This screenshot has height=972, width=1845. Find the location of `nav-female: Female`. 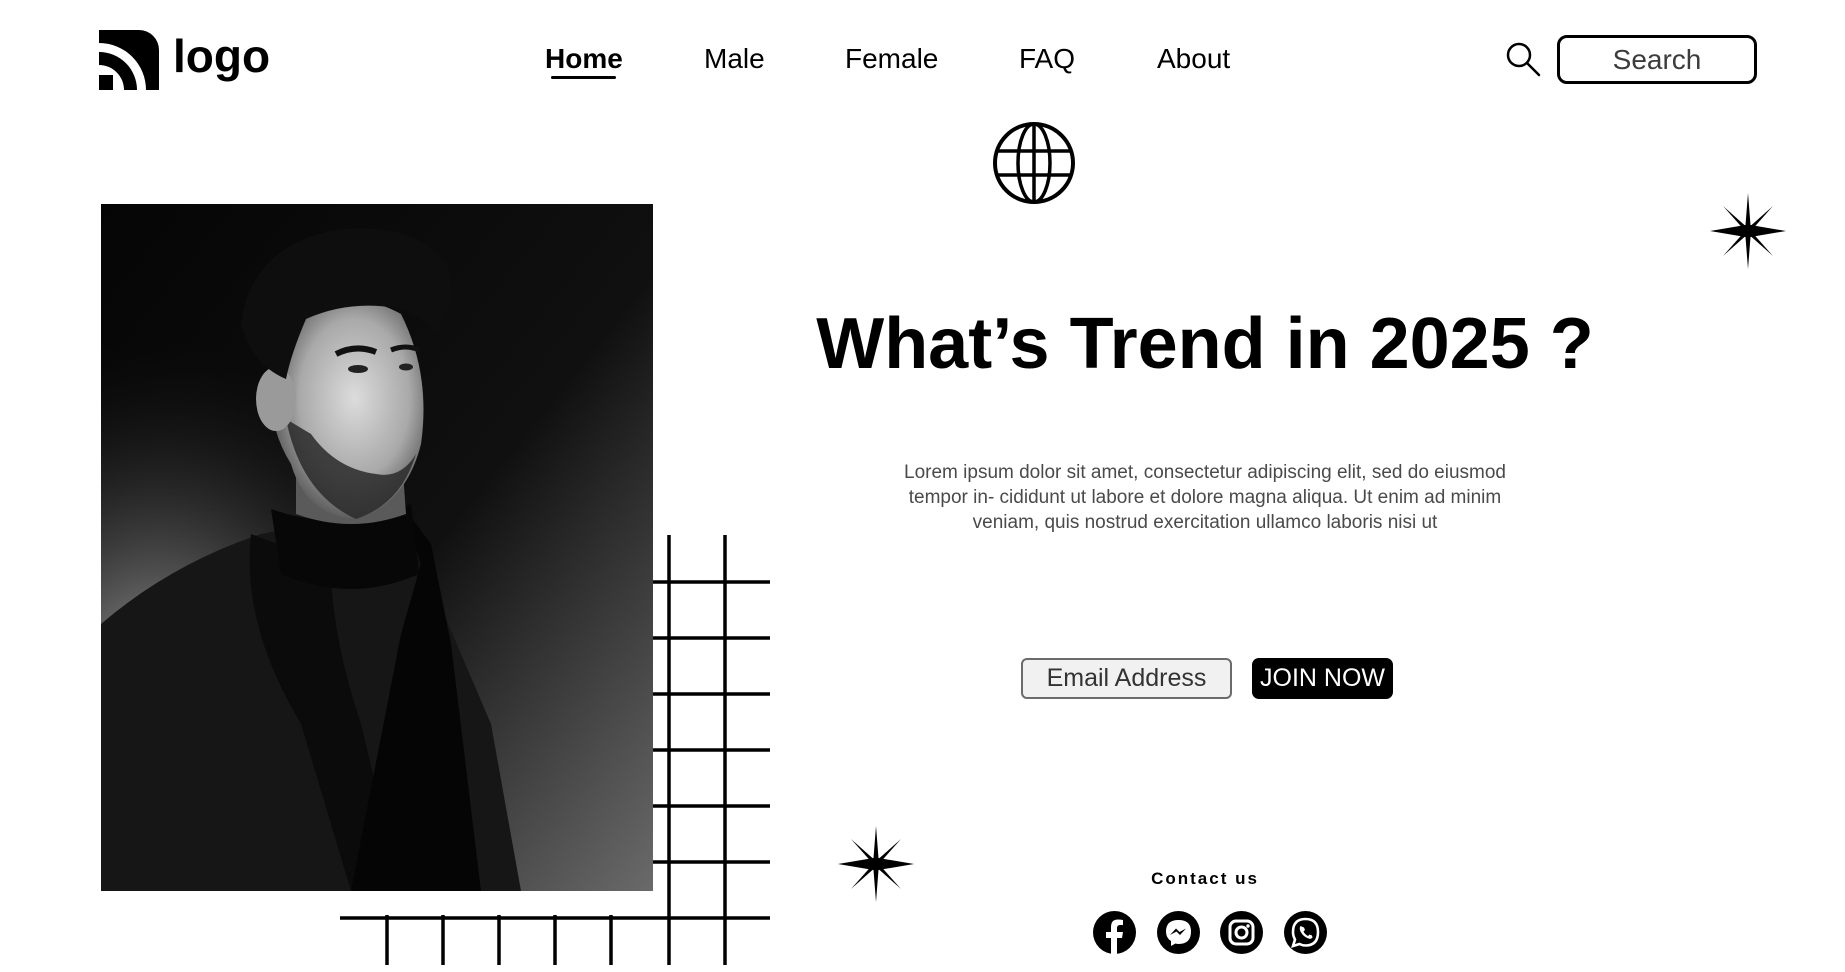

nav-female: Female is located at coordinates (891, 59).